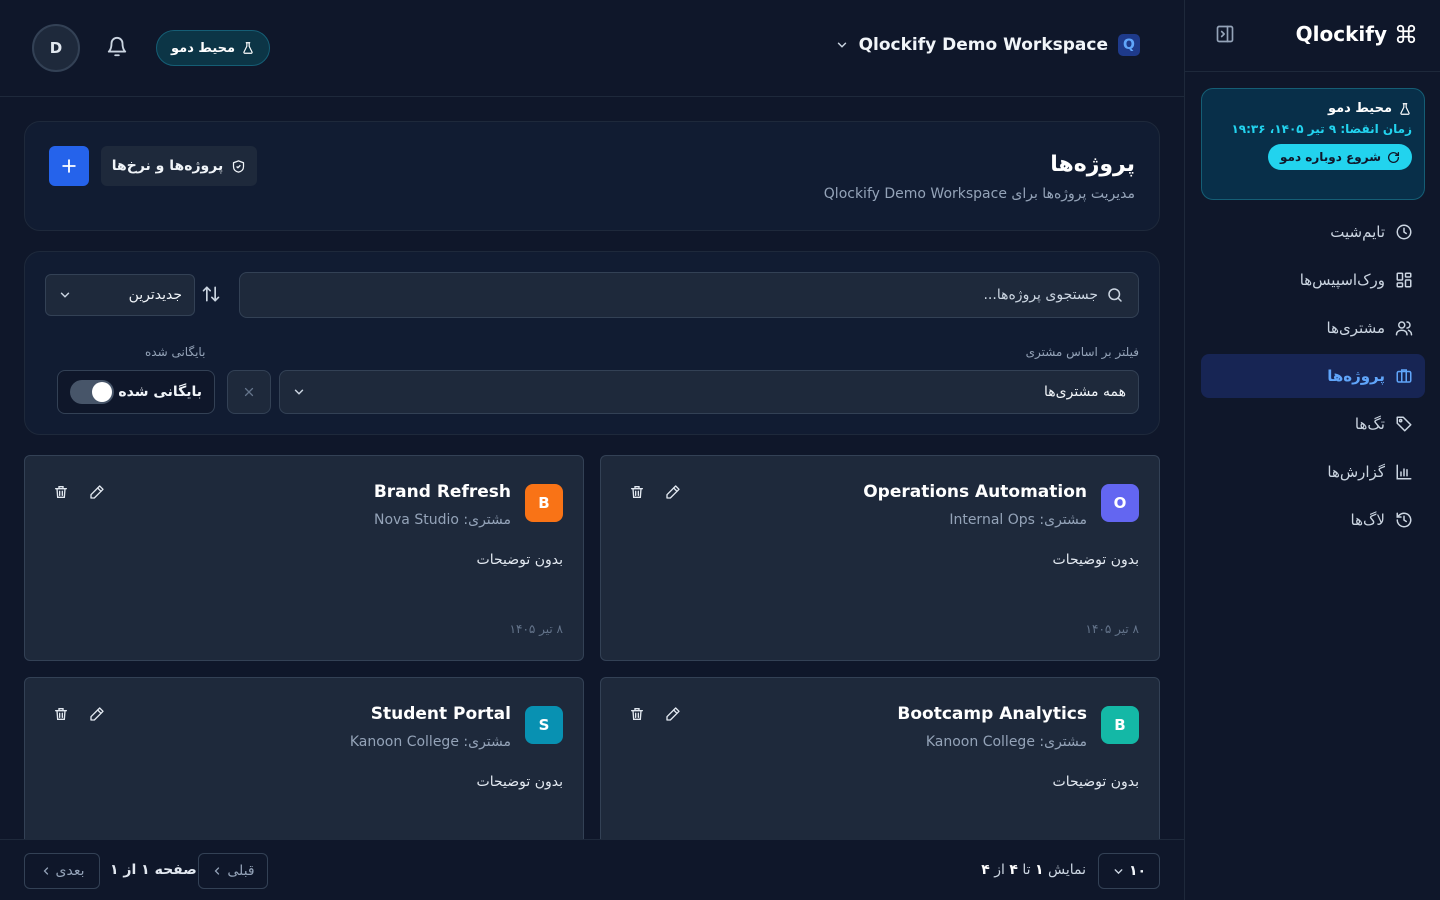 This screenshot has height=900, width=1440. Describe the element at coordinates (1356, 376) in the screenshot. I see `sidebar-item-label: پروژه‌ها` at that location.